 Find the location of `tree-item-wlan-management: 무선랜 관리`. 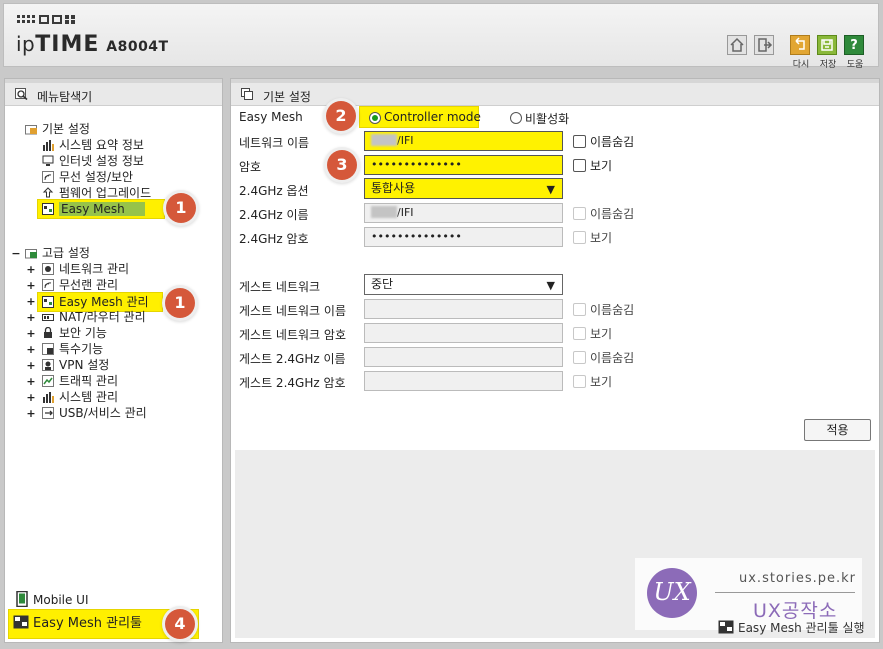

tree-item-wlan-management: 무선랜 관리 is located at coordinates (80, 285).